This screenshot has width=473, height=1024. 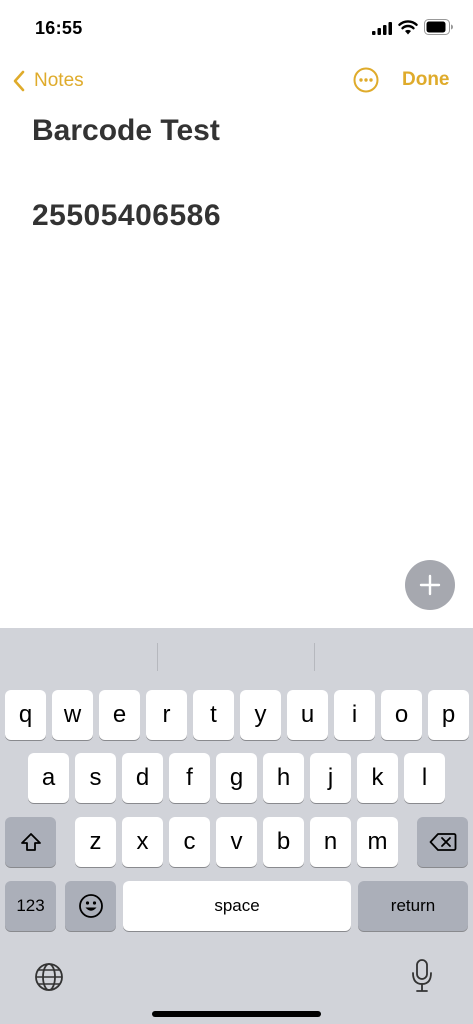 I want to click on key-y: y, so click(x=260, y=715).